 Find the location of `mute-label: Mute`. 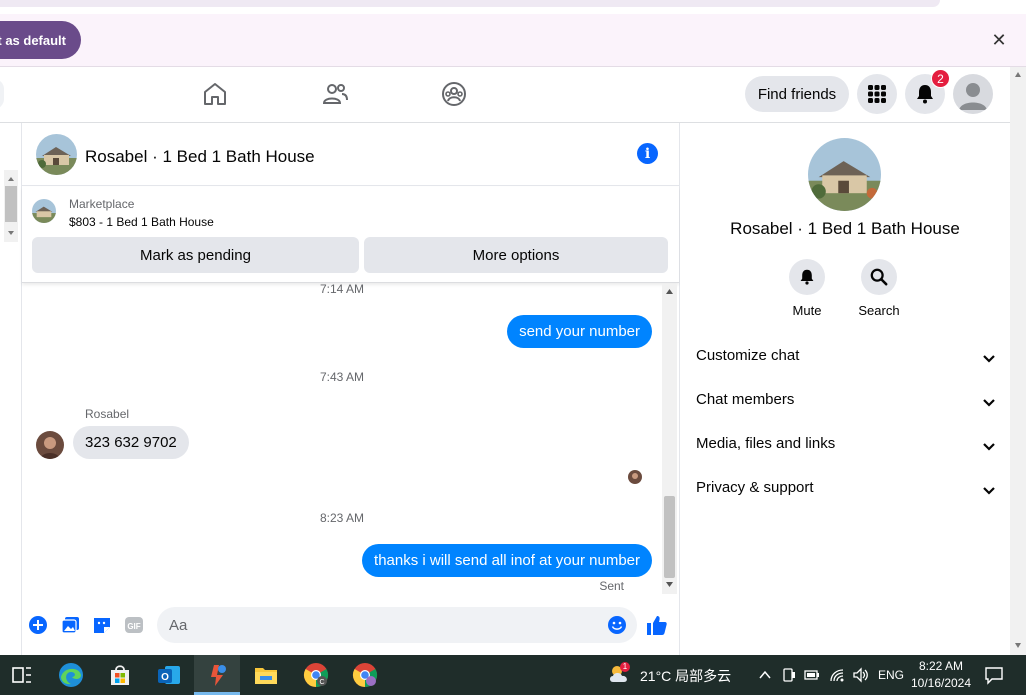

mute-label: Mute is located at coordinates (807, 310).